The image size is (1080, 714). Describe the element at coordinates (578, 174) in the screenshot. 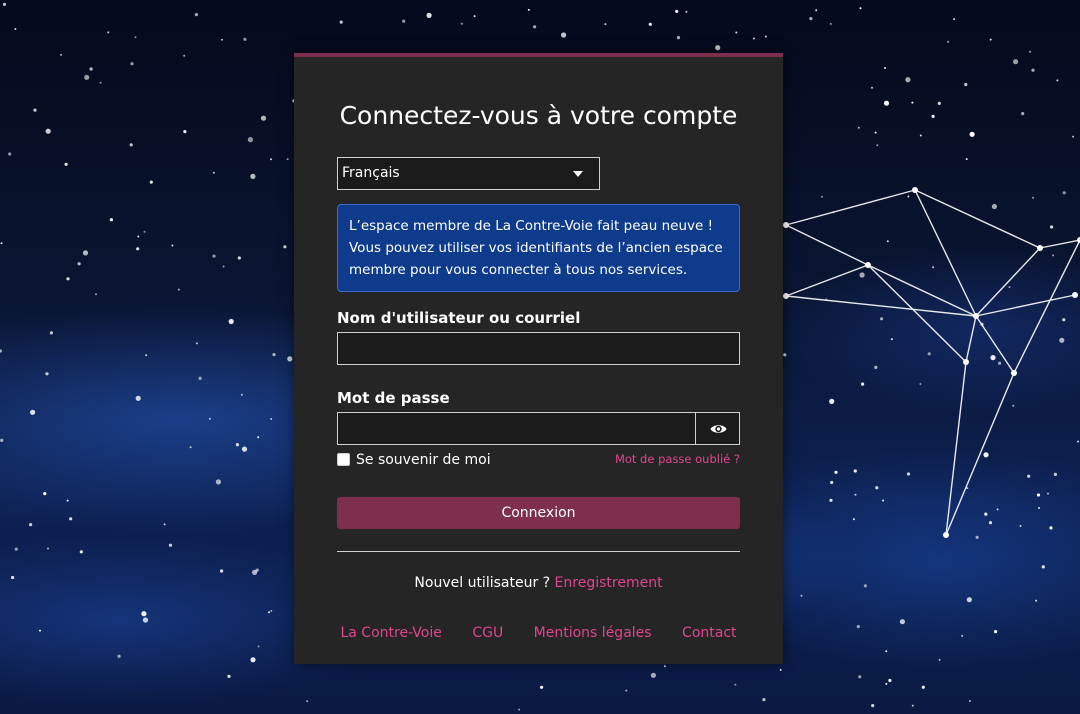

I see `chevron-down-icon` at that location.